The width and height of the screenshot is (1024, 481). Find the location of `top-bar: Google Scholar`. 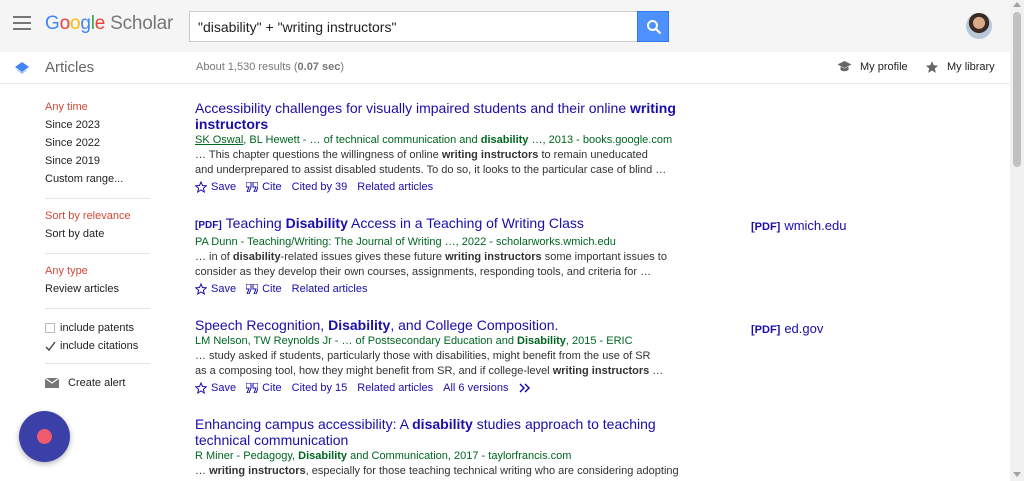

top-bar: Google Scholar is located at coordinates (505, 26).